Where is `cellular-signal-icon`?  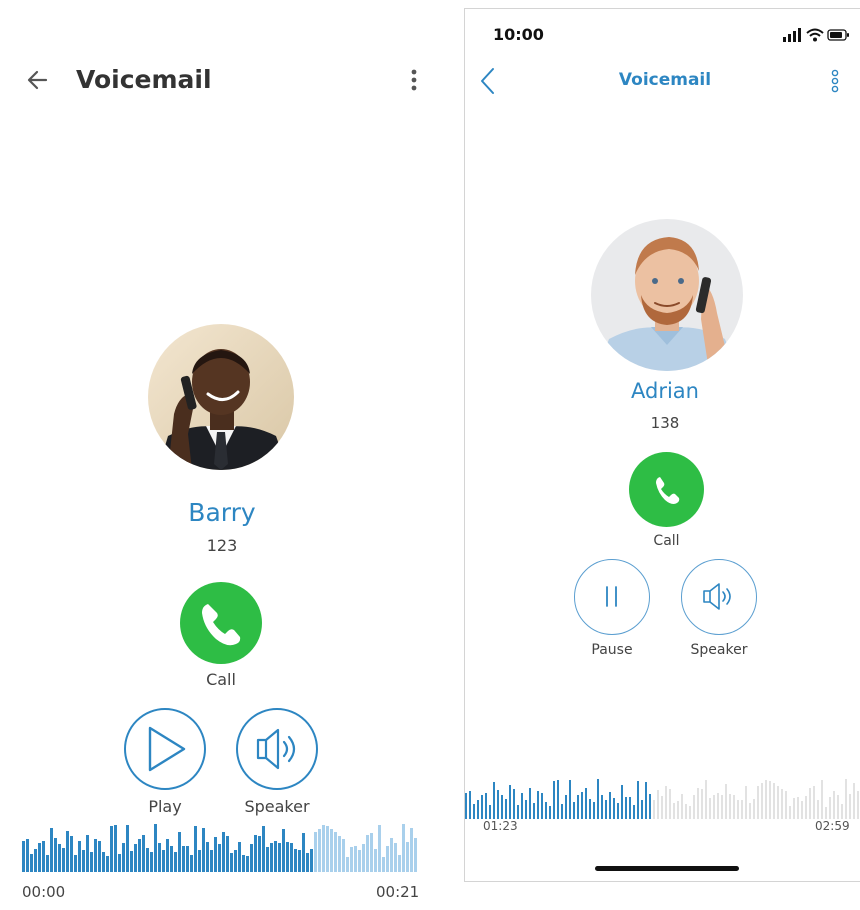
cellular-signal-icon is located at coordinates (792, 35).